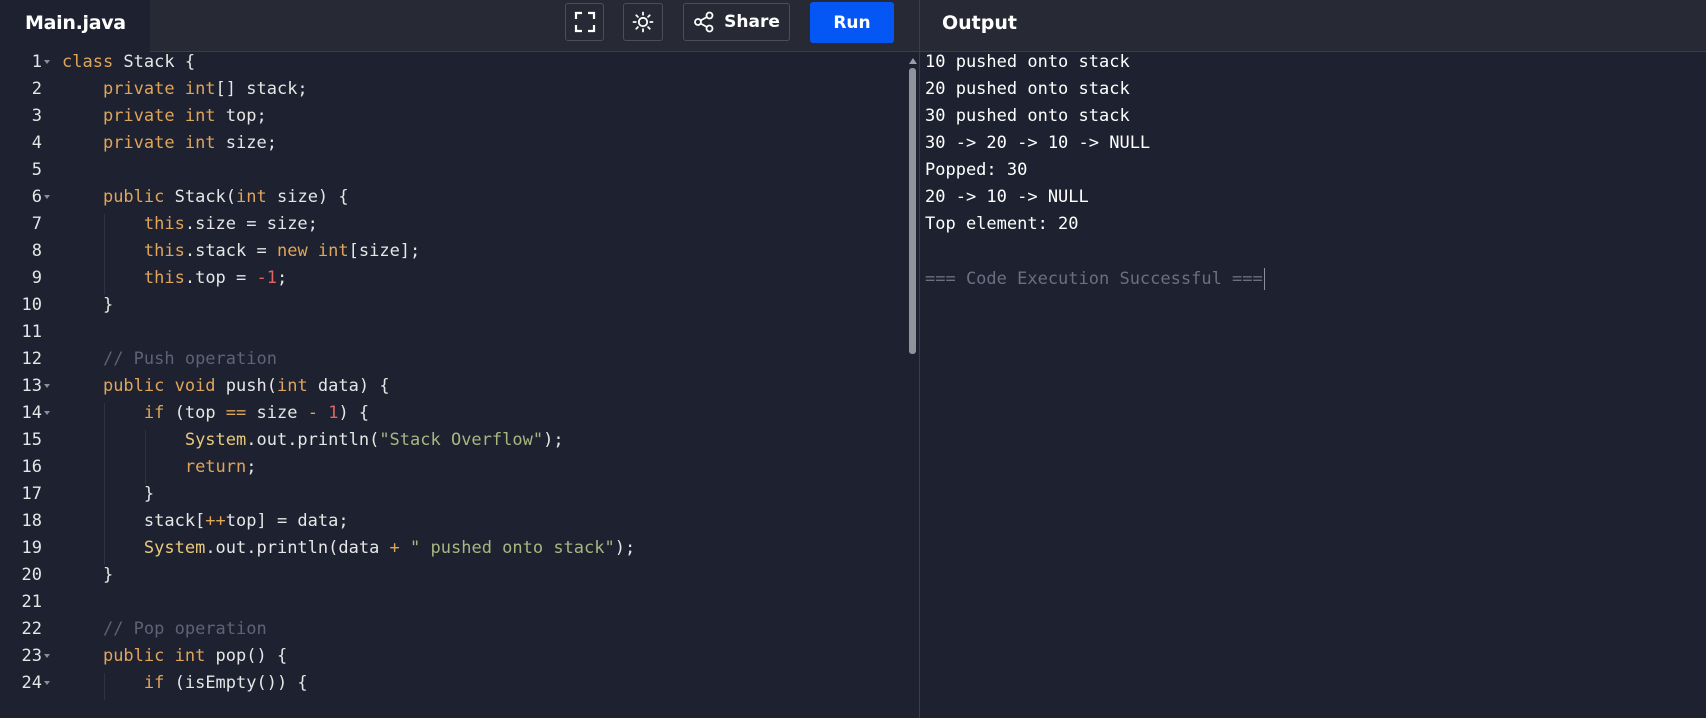 This screenshot has height=718, width=1706. What do you see at coordinates (246, 143) in the screenshot?
I see `code-token: size;` at bounding box center [246, 143].